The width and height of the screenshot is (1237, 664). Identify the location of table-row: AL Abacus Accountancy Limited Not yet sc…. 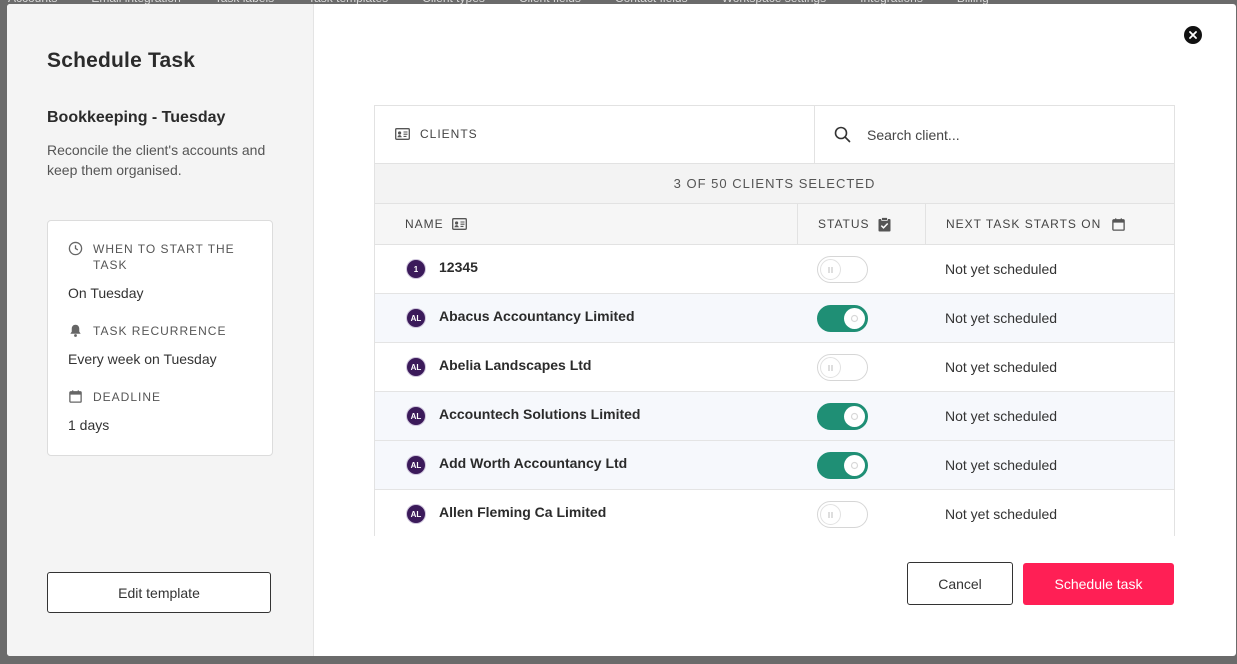
(774, 318).